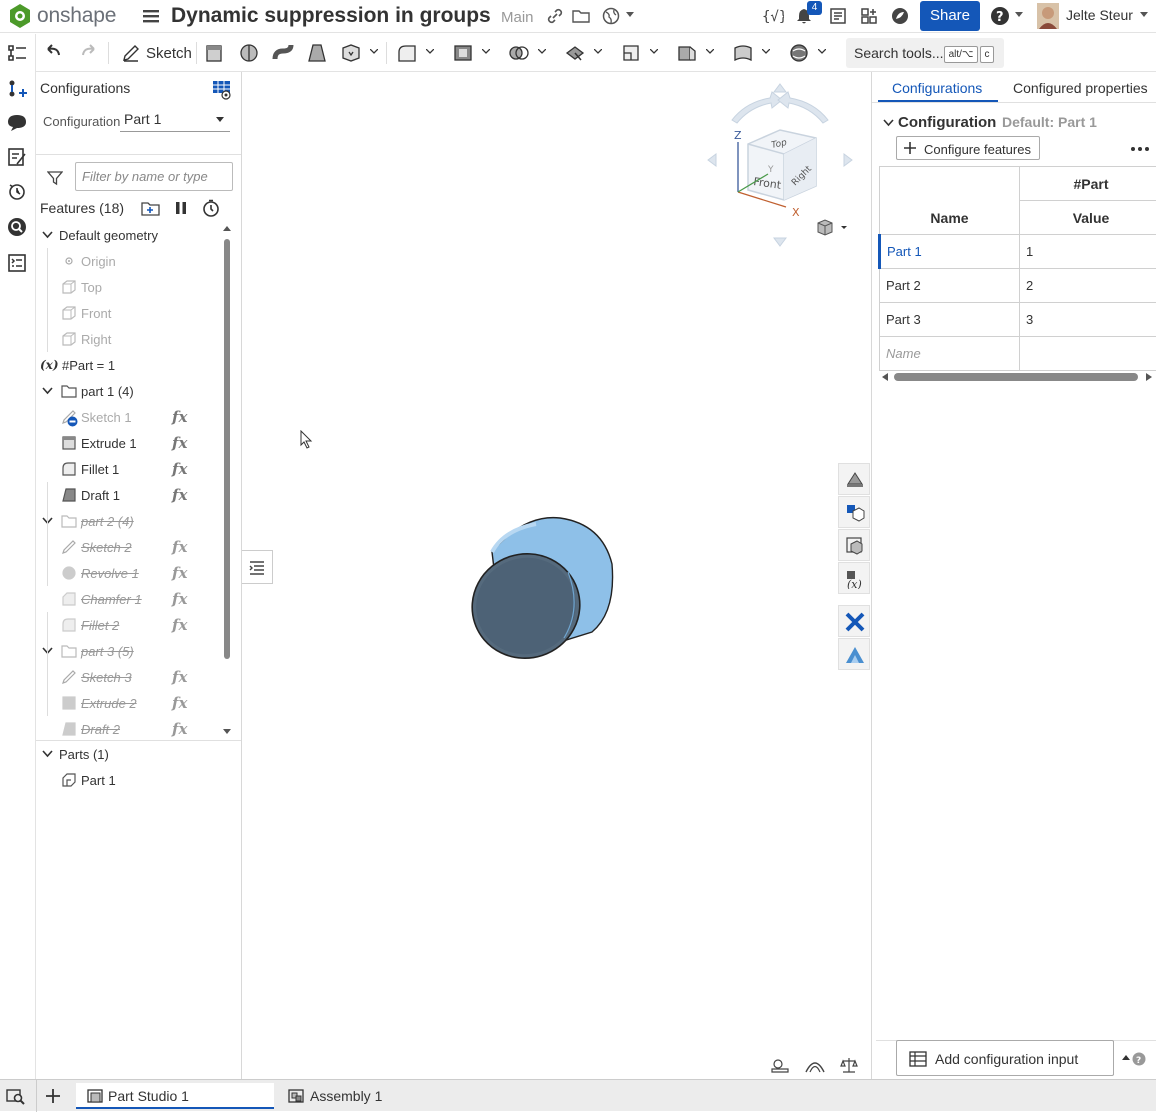 The width and height of the screenshot is (1156, 1112). I want to click on insert-feature-icon, so click(17, 89).